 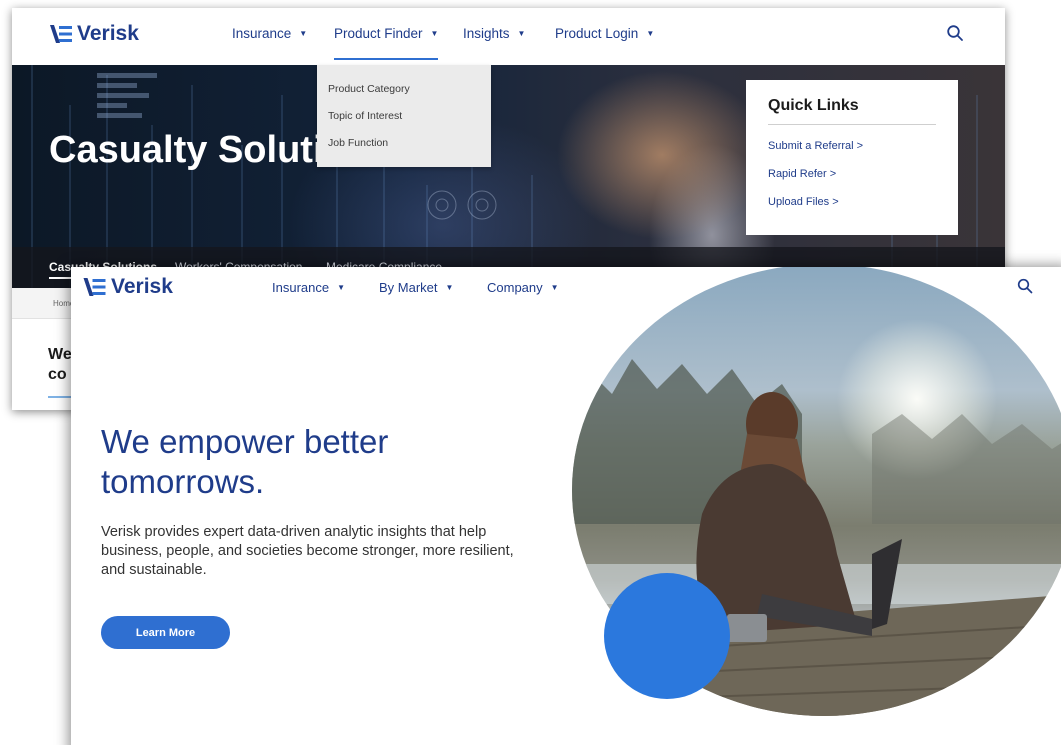 I want to click on dropdown-item-job-function: Job Function, so click(x=358, y=143).